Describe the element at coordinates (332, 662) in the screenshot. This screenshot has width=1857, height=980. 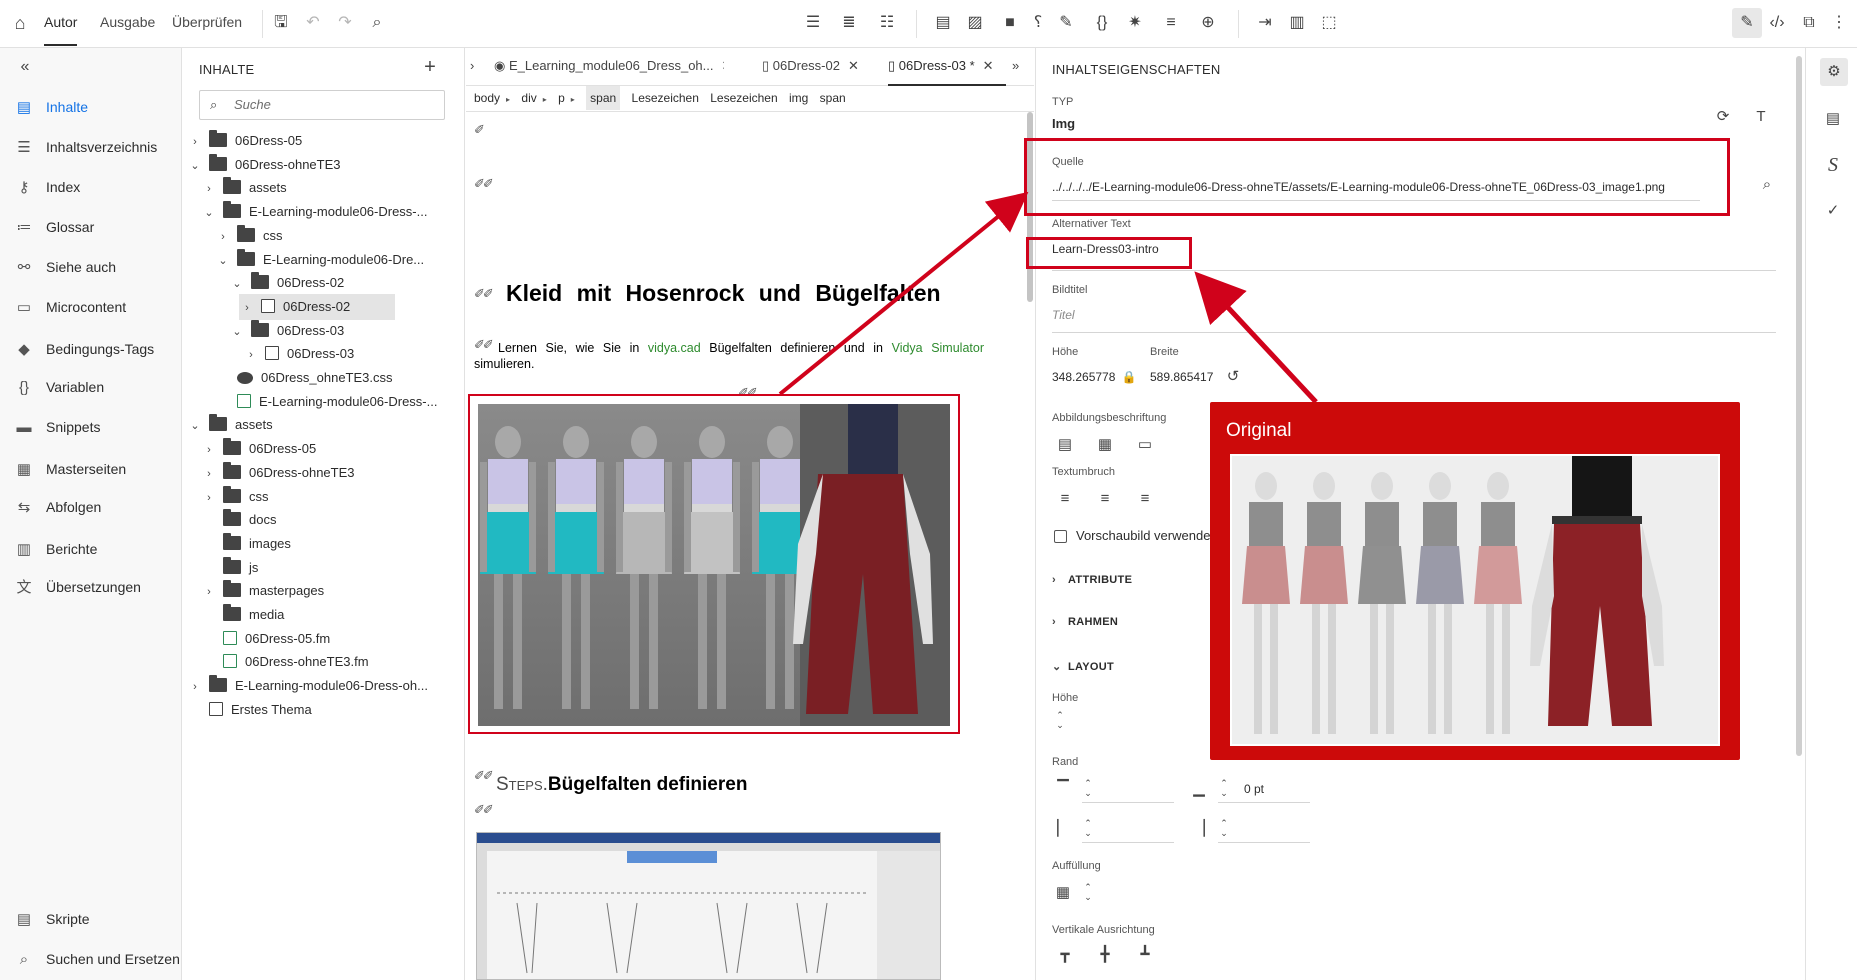
I see `tree-file-row: 06Dress-ohneTE3.fm` at that location.